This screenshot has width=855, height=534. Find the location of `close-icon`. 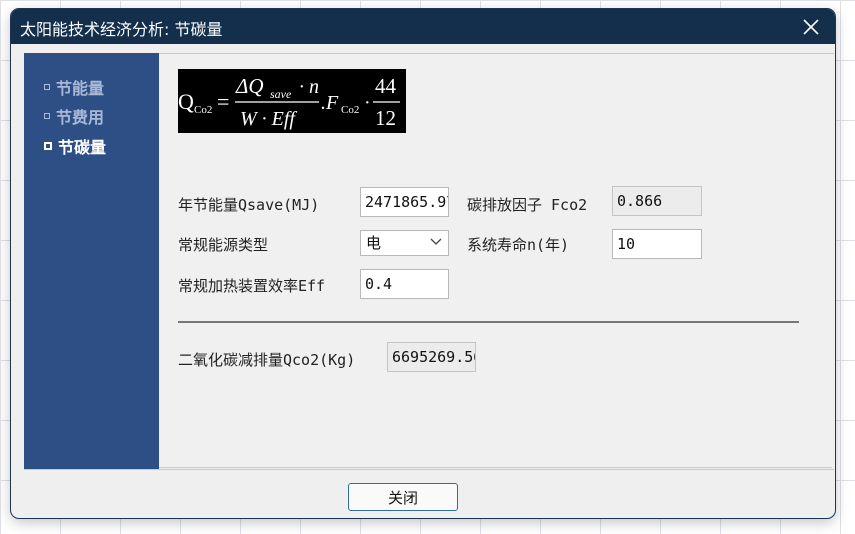

close-icon is located at coordinates (811, 26).